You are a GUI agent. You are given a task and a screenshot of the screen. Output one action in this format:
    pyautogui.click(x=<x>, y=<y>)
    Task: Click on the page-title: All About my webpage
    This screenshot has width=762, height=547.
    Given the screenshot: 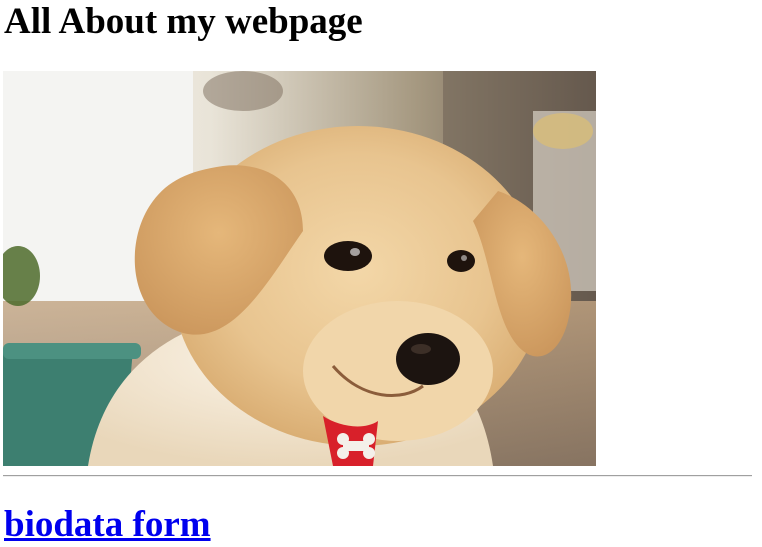 What is the action you would take?
    pyautogui.click(x=183, y=21)
    